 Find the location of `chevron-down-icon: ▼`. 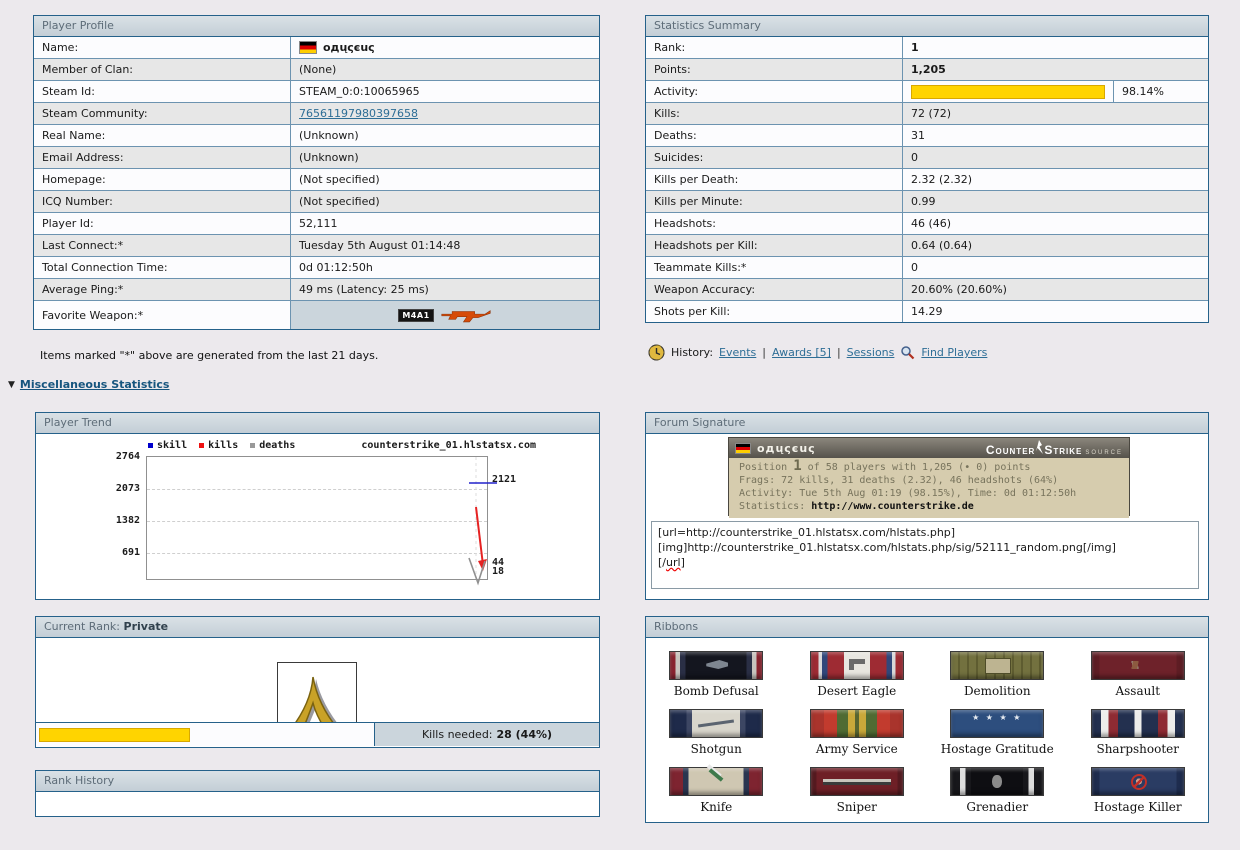

chevron-down-icon: ▼ is located at coordinates (11, 384).